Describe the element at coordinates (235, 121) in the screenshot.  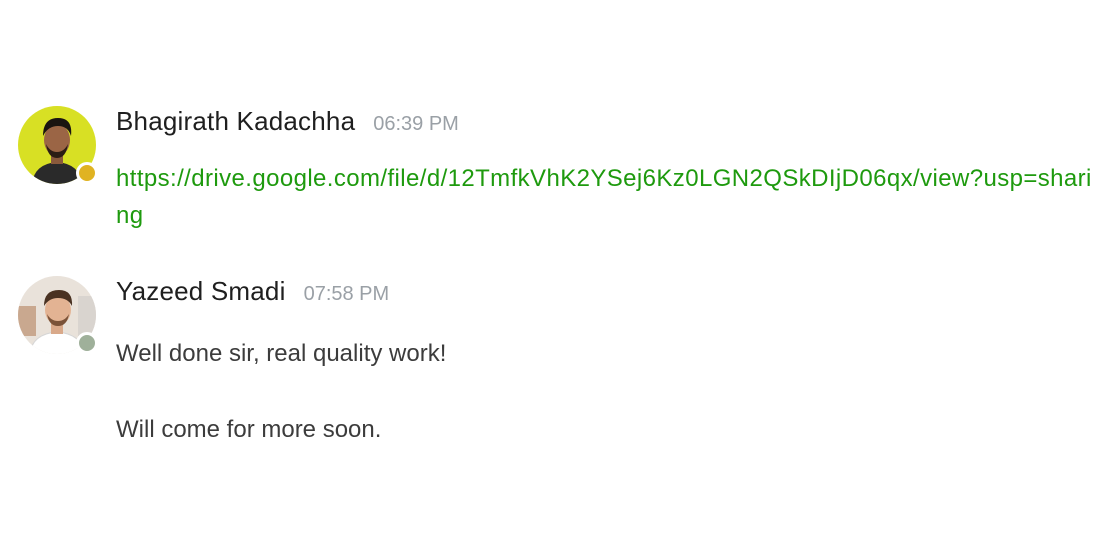
I see `sender-name: Bhagirath Kadachha` at that location.